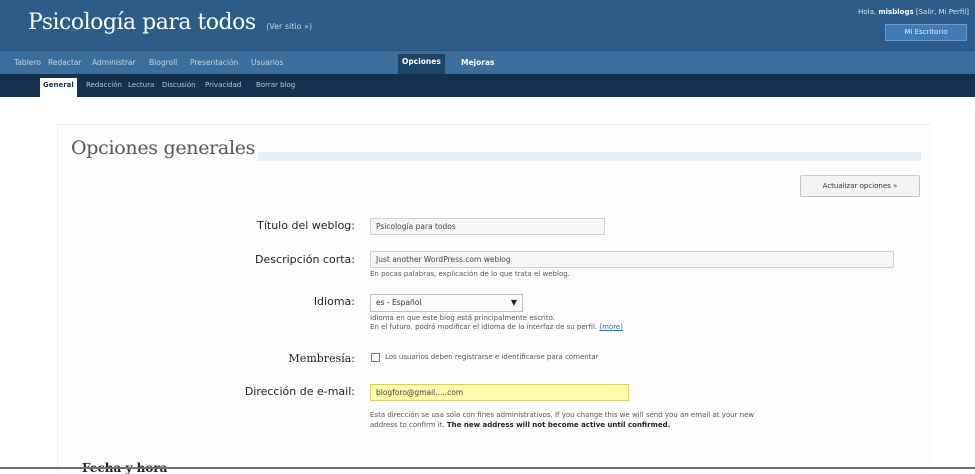 This screenshot has height=474, width=975. Describe the element at coordinates (163, 62) in the screenshot. I see `menu-item-blogroll: Blogroll` at that location.